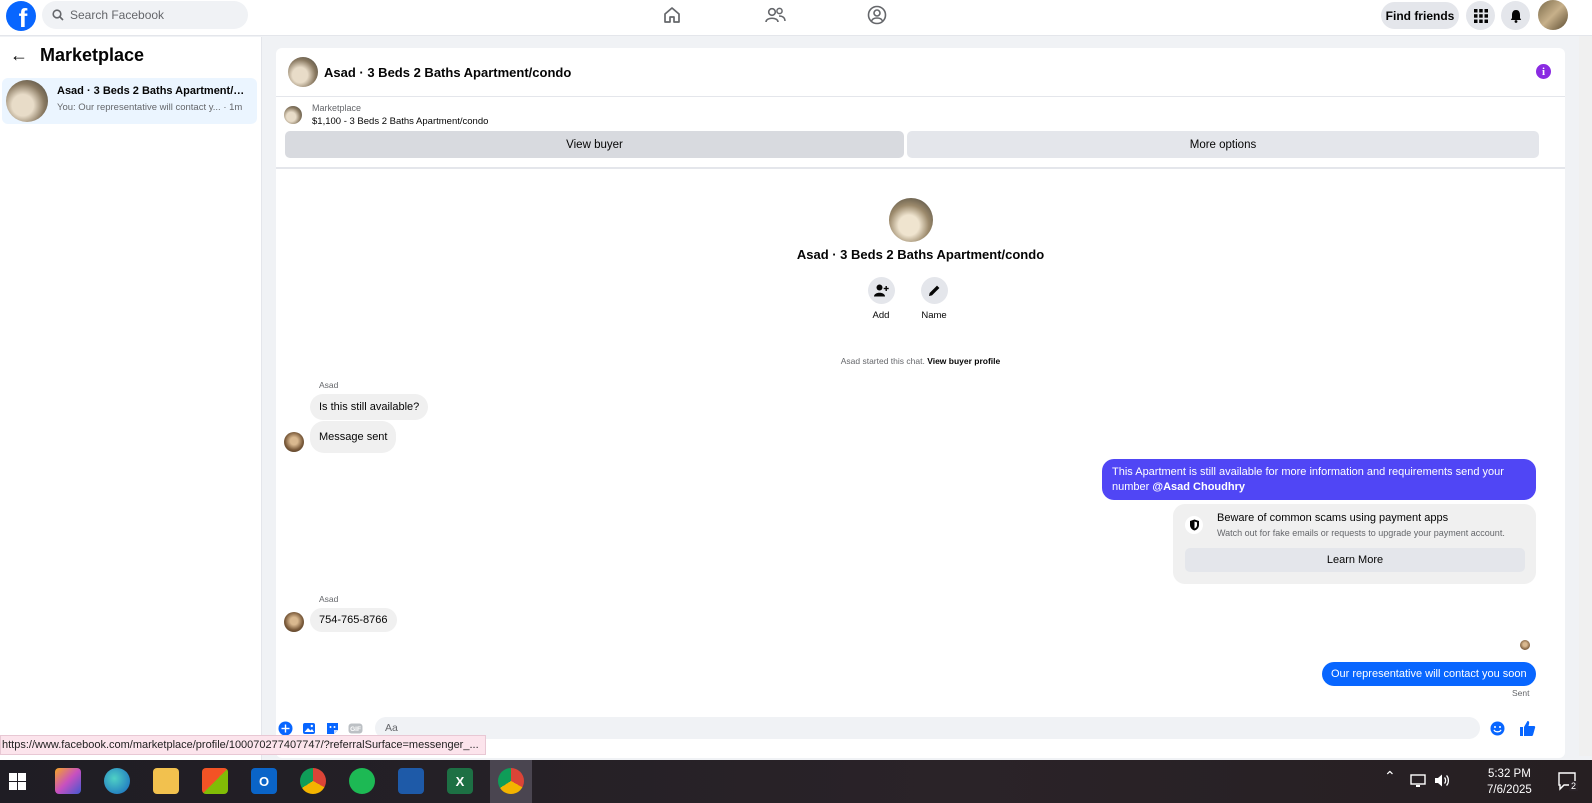 The image size is (1592, 803). Describe the element at coordinates (920, 254) in the screenshot. I see `conversation-title-center: Asad · 3 Beds 2 Baths Apartment/condo` at that location.